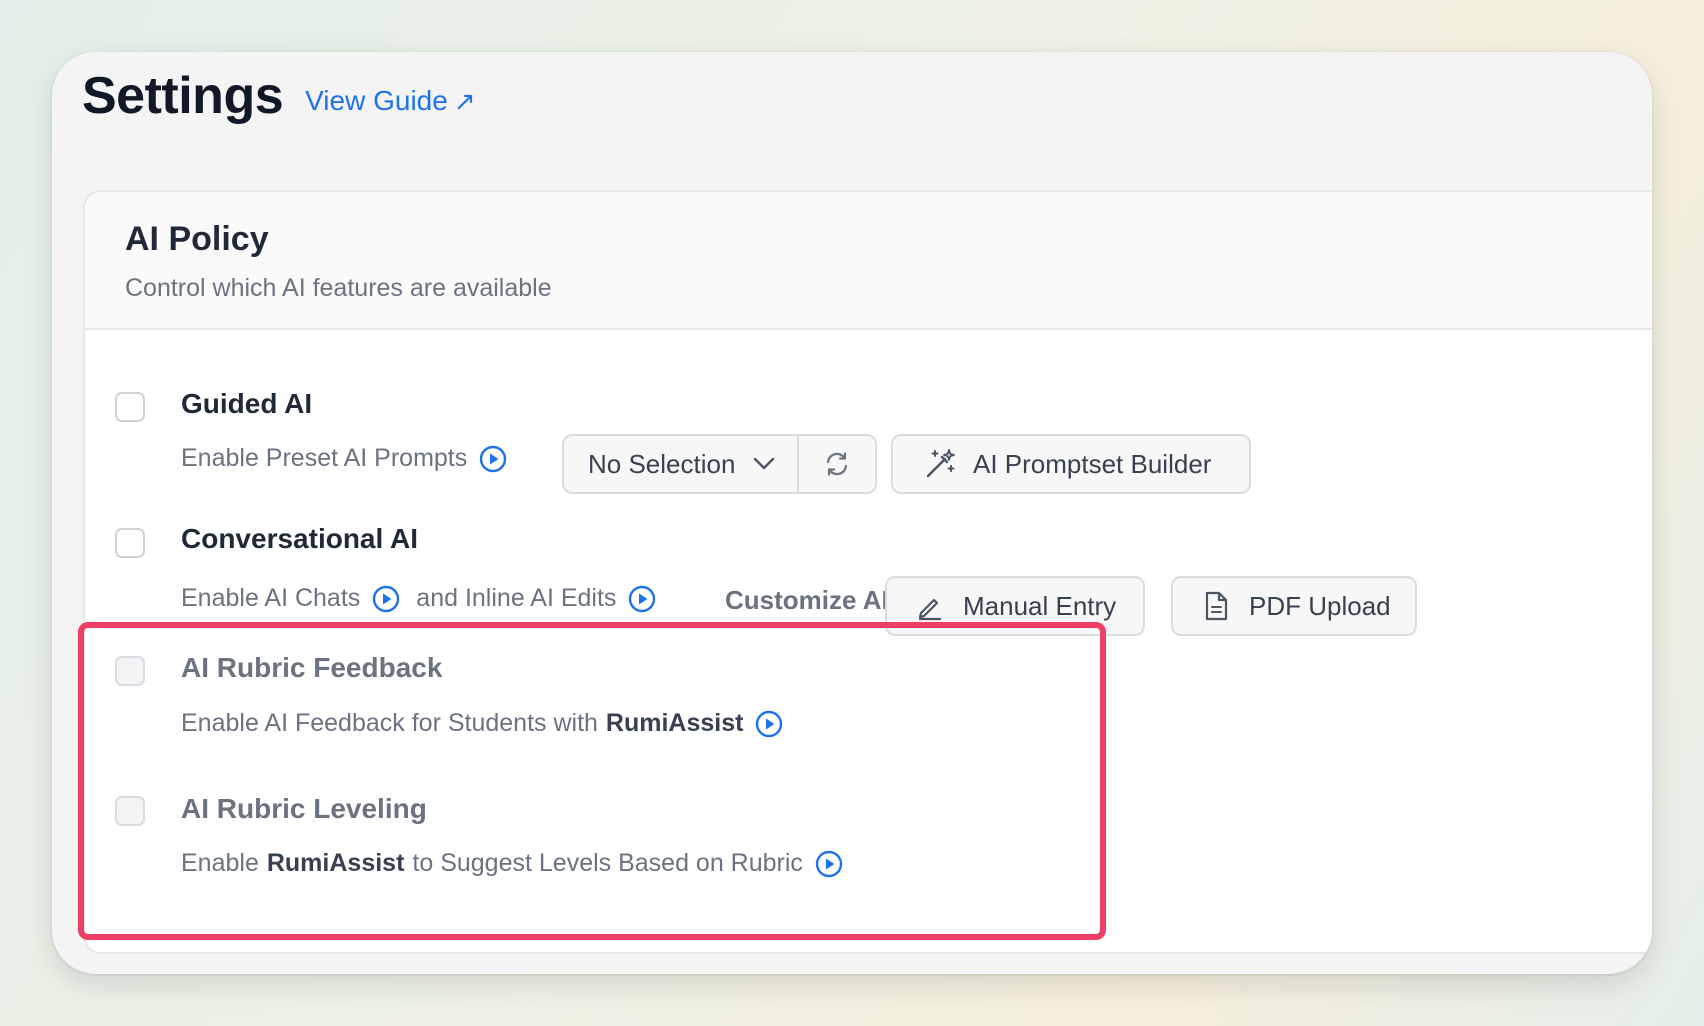 This screenshot has height=1026, width=1704. I want to click on document-icon, so click(1216, 606).